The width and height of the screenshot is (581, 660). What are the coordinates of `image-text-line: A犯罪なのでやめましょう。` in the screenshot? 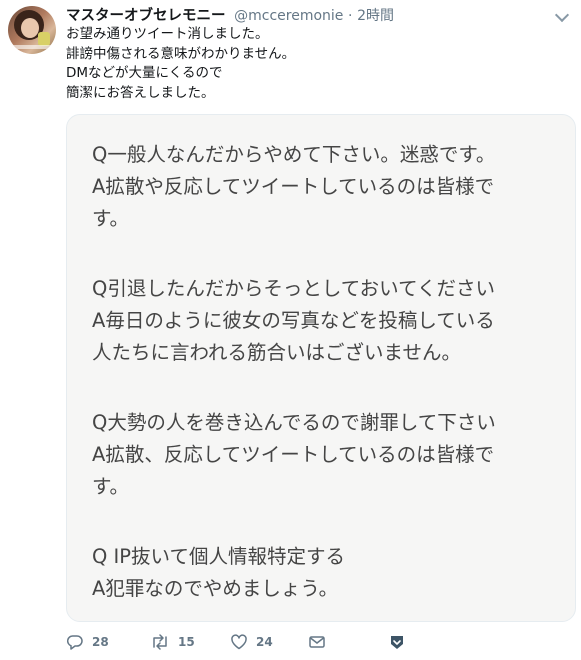 It's located at (215, 588).